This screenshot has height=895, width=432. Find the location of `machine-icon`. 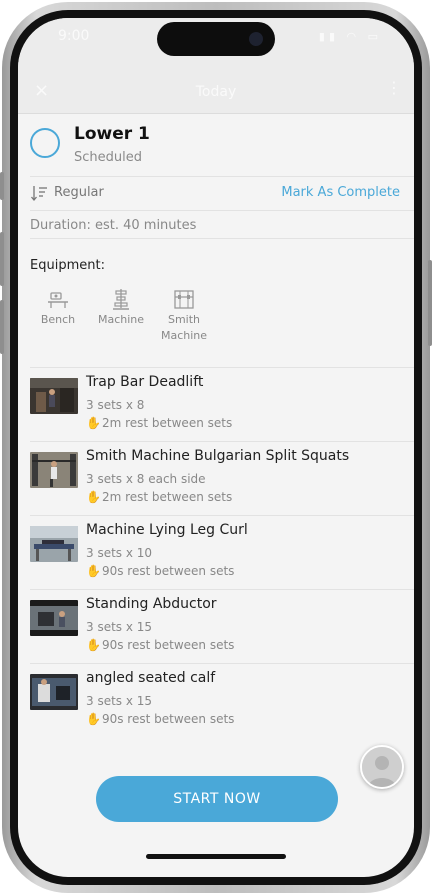

machine-icon is located at coordinates (121, 299).